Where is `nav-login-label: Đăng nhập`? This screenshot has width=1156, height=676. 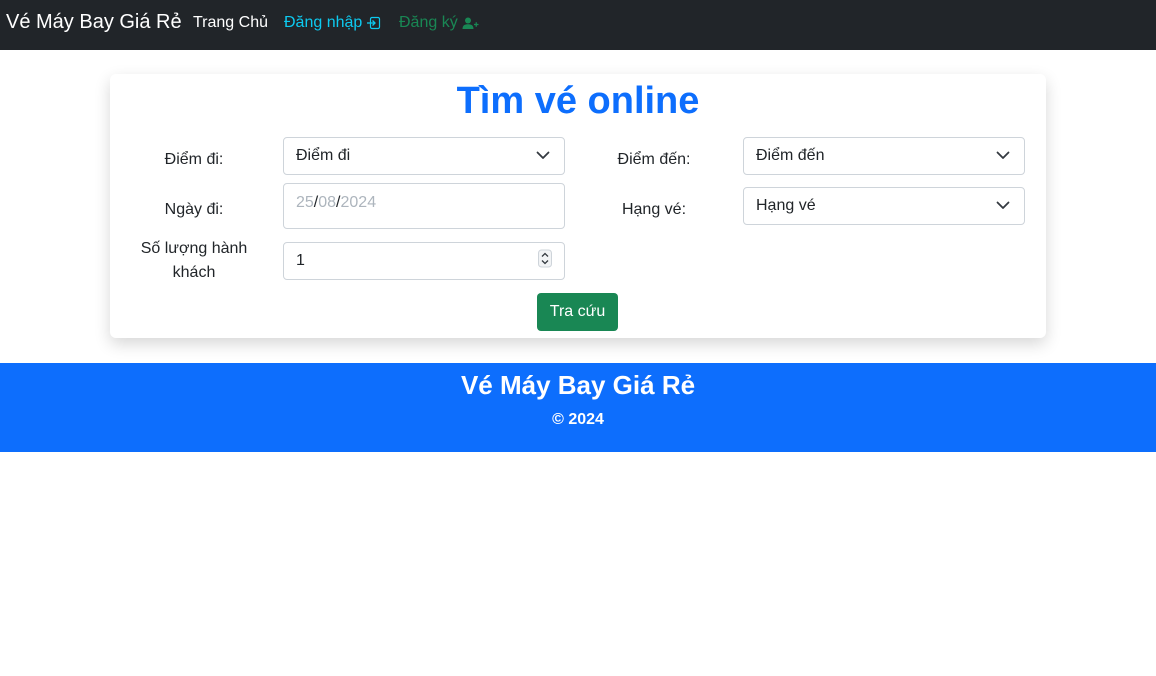 nav-login-label: Đăng nhập is located at coordinates (323, 22).